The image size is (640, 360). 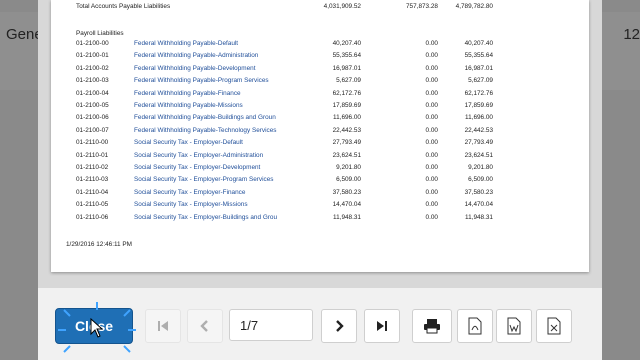 I want to click on row-value-3: 11,948.31, so click(x=479, y=217).